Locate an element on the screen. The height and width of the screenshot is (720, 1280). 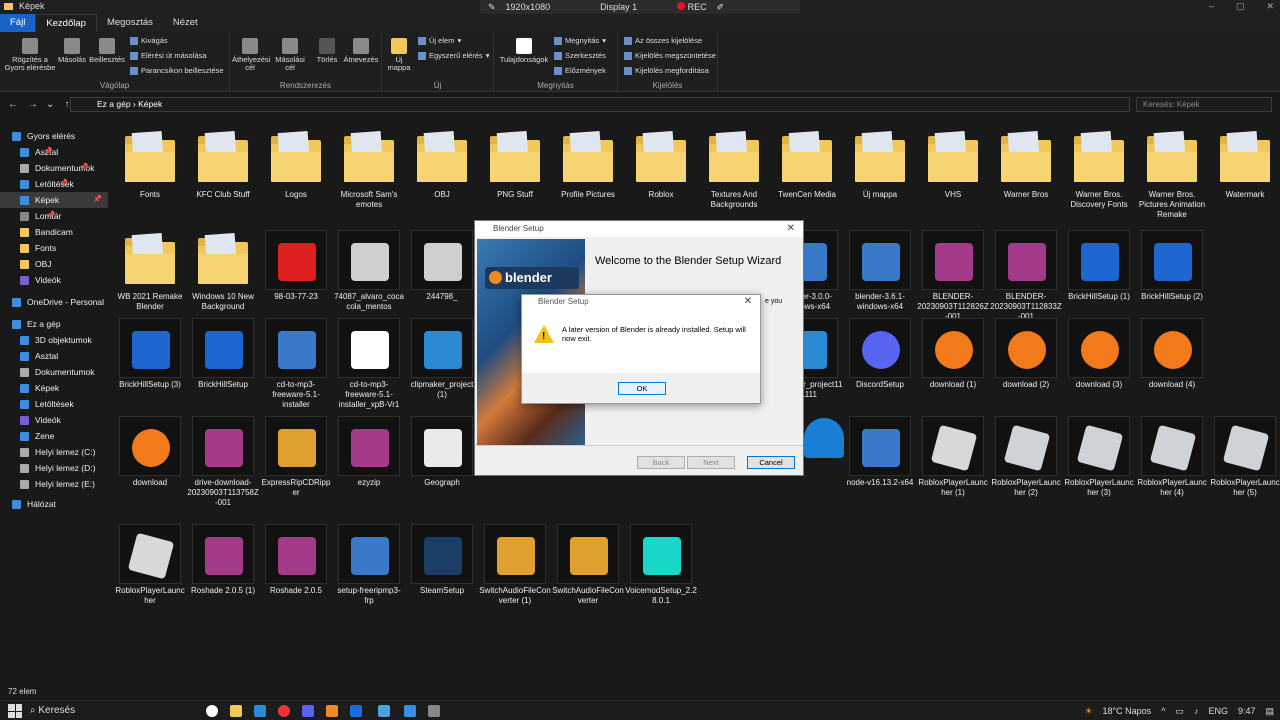
file-item: cd-to-mp3-freeware-5.1-installer_xpB-Vr1 is located at coordinates (369, 364).